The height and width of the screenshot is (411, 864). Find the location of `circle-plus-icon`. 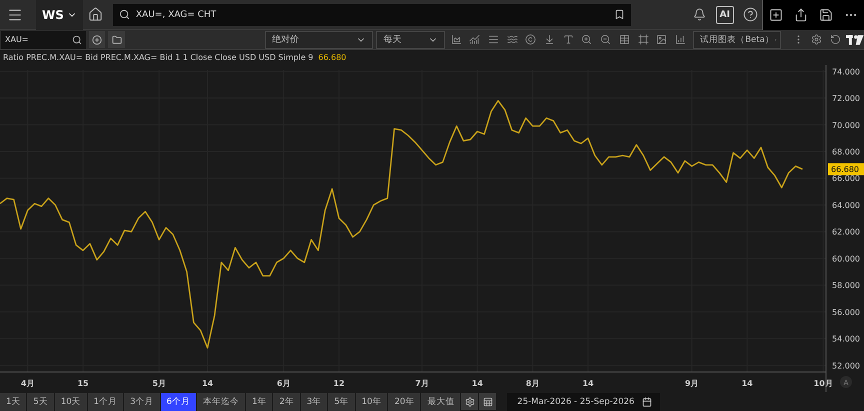

circle-plus-icon is located at coordinates (97, 39).